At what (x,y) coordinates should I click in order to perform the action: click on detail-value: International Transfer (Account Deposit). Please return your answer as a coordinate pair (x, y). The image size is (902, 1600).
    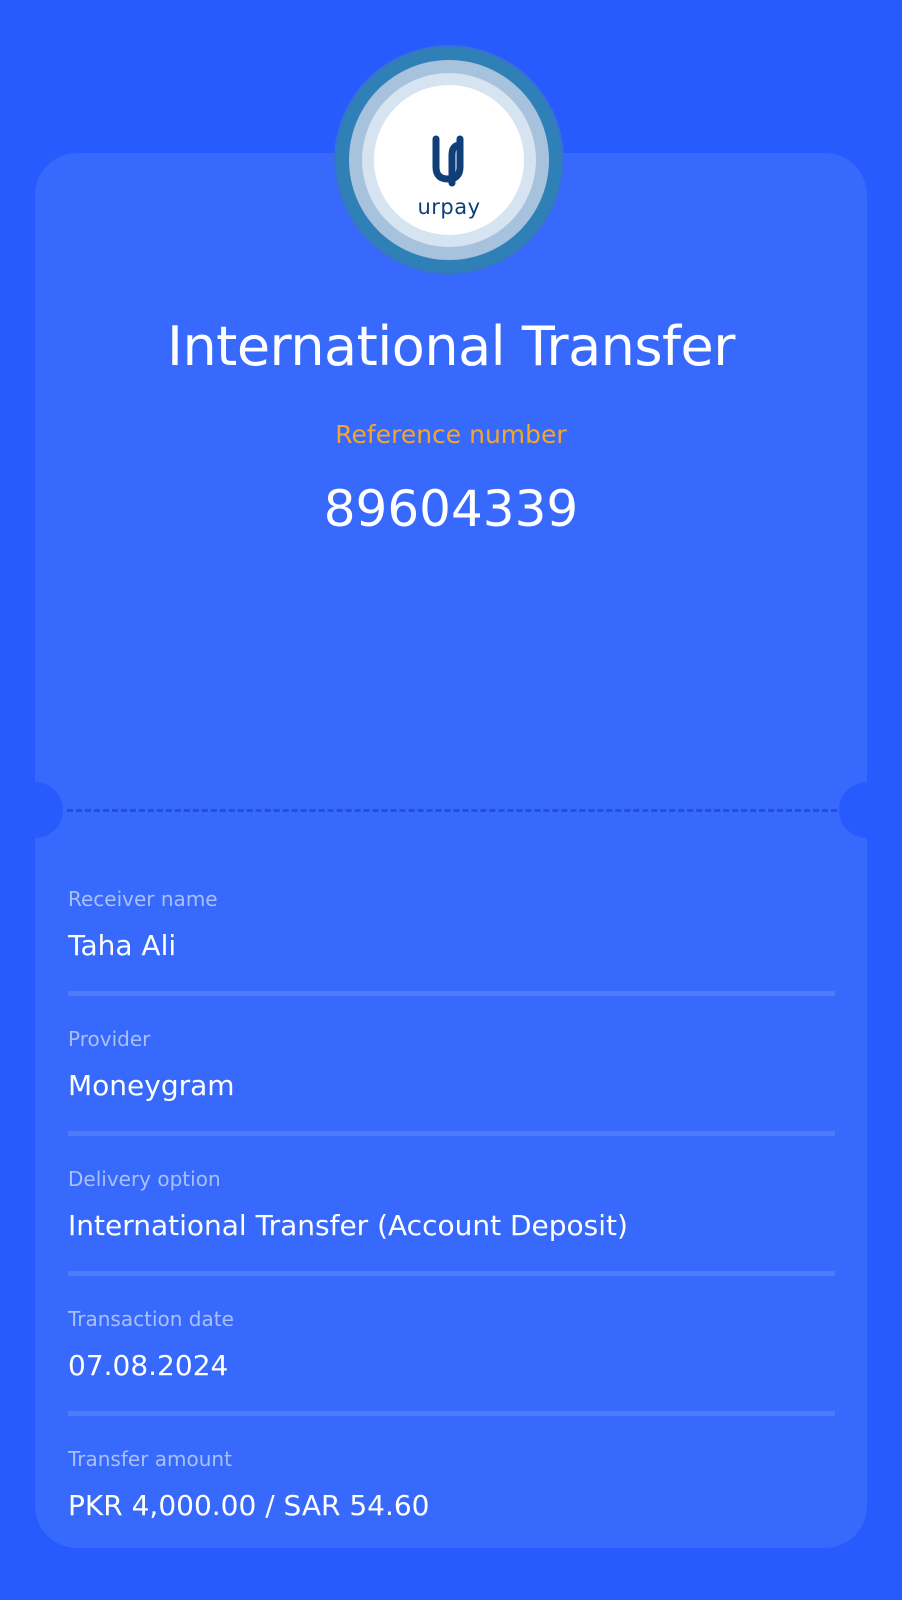
    Looking at the image, I should click on (348, 1225).